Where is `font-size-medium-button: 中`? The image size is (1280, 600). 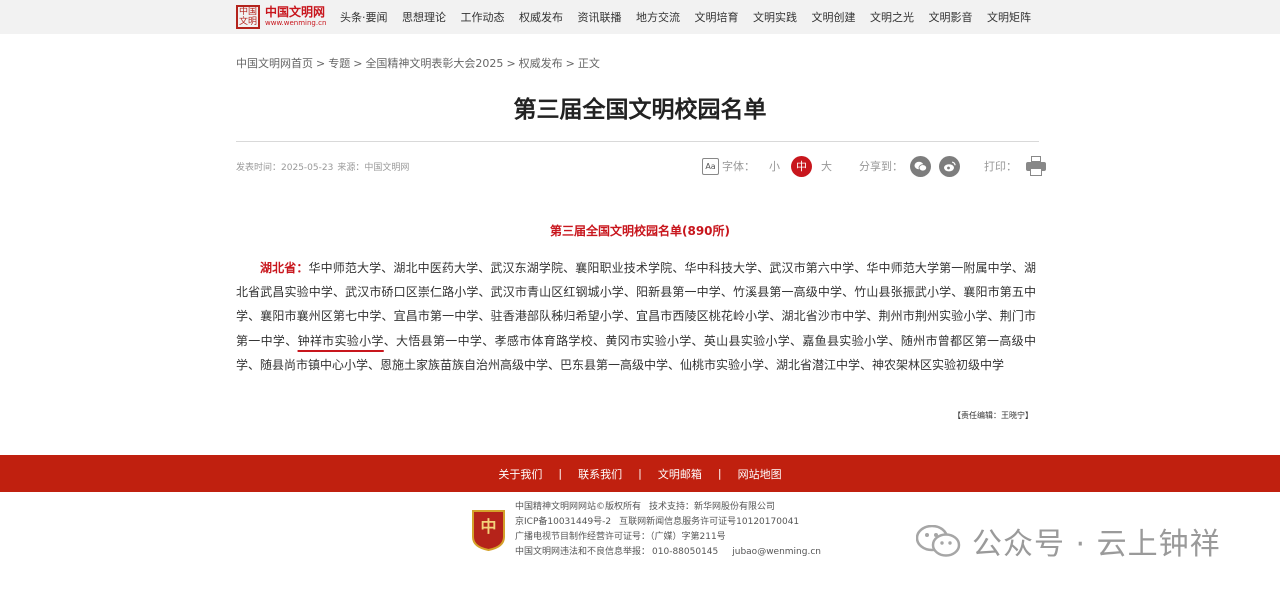
font-size-medium-button: 中 is located at coordinates (801, 166).